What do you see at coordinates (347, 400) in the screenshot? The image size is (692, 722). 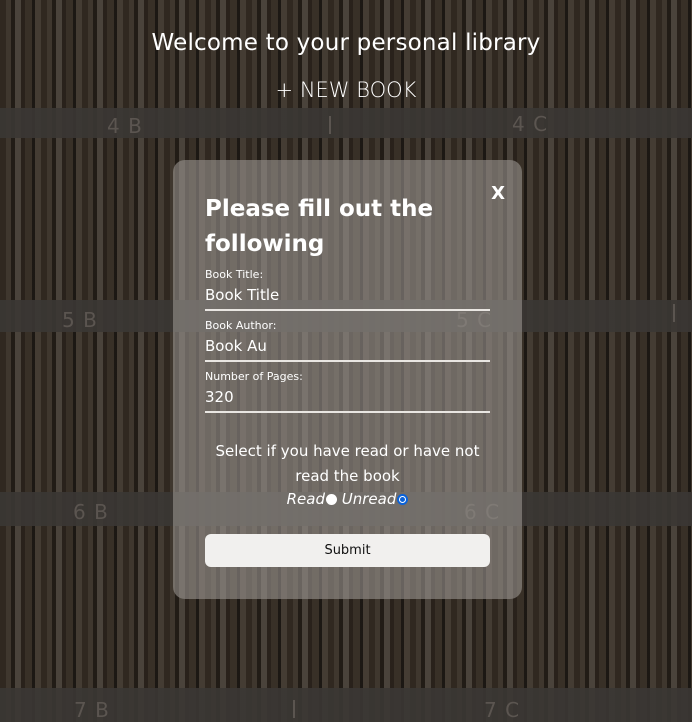 I see `pages-input` at bounding box center [347, 400].